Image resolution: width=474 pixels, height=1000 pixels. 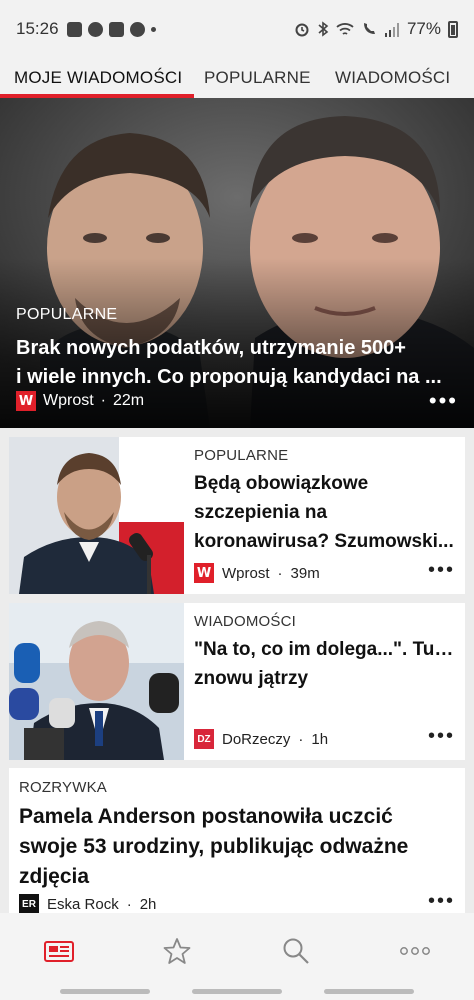 I want to click on article-source: Wprost, so click(x=246, y=573).